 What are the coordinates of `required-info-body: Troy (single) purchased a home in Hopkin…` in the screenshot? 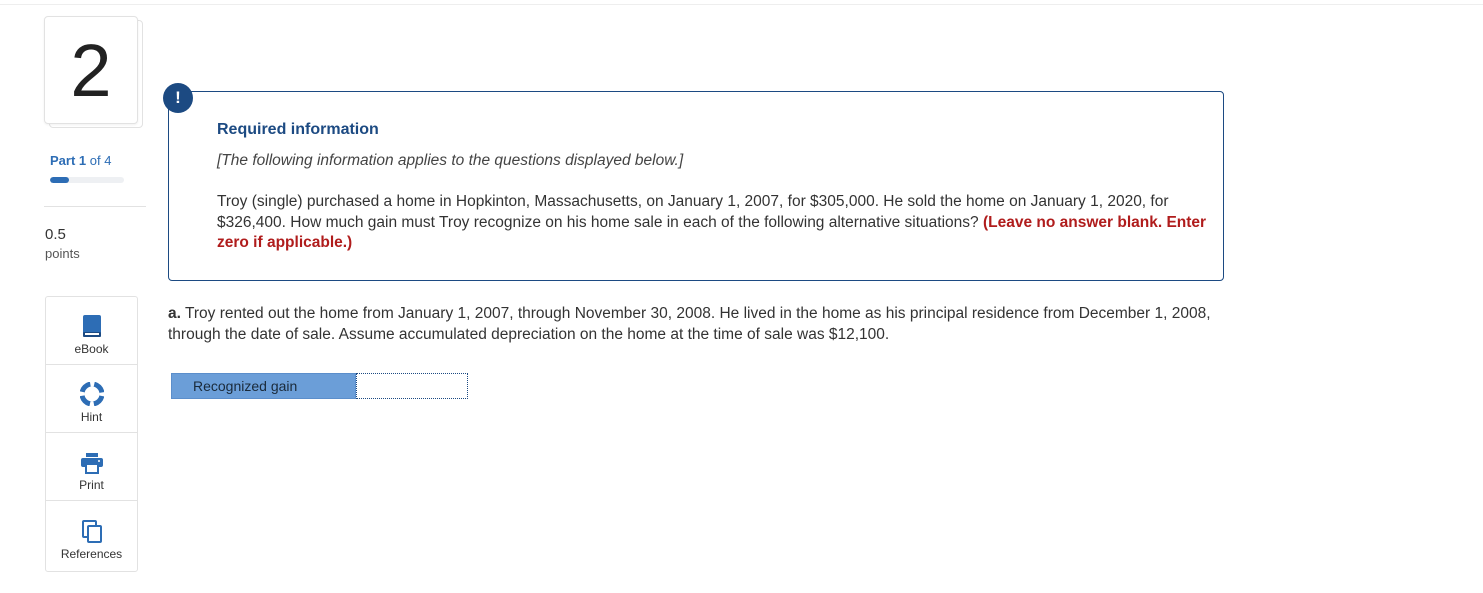 It's located at (712, 223).